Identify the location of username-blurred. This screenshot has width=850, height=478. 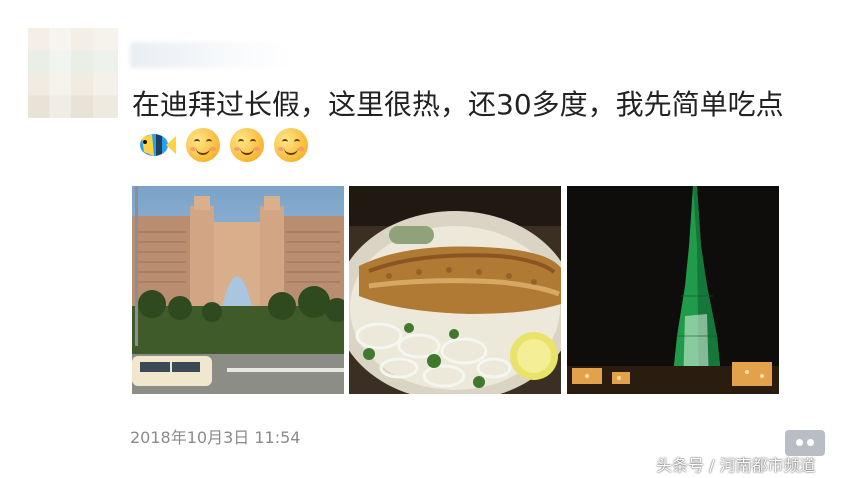
(210, 55).